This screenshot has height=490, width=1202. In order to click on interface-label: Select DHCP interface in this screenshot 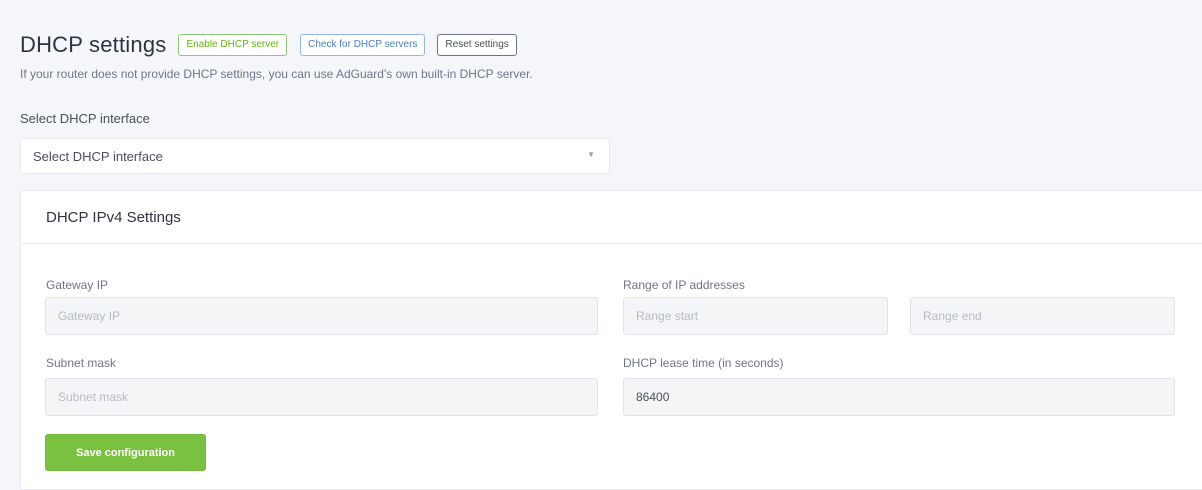, I will do `click(85, 118)`.